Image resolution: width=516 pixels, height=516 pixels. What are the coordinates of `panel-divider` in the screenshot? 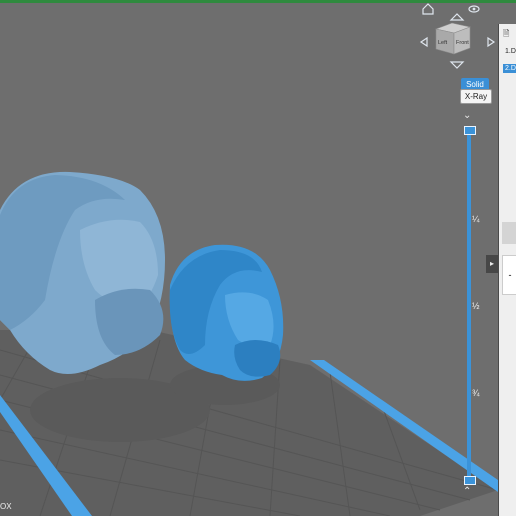 It's located at (498, 270).